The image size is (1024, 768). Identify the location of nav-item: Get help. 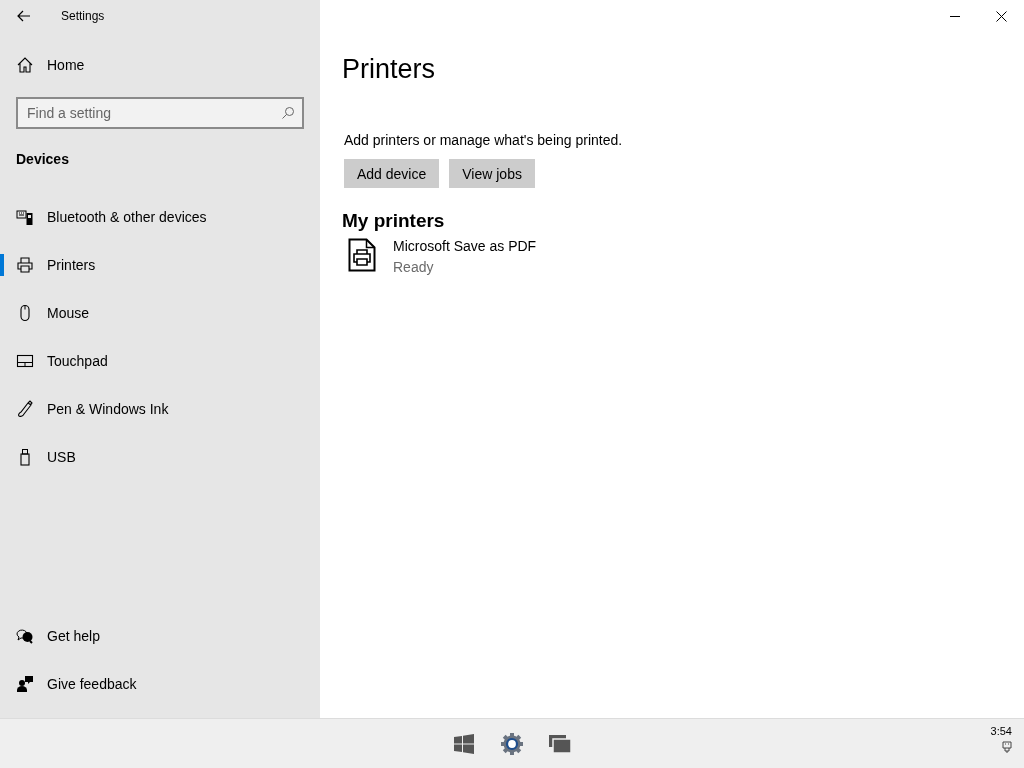
(160, 636).